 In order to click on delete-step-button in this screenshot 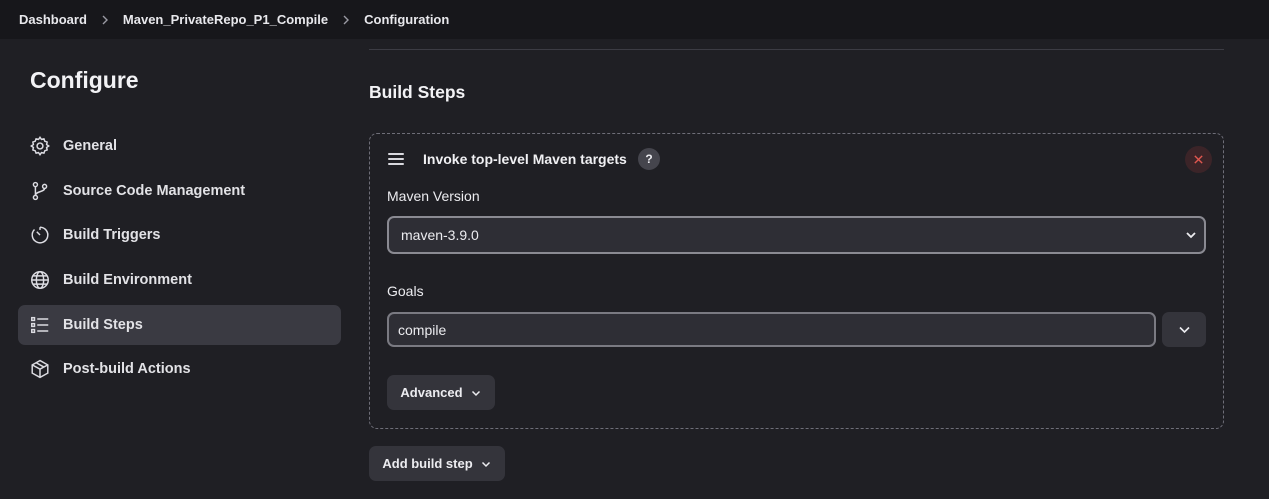, I will do `click(1198, 159)`.